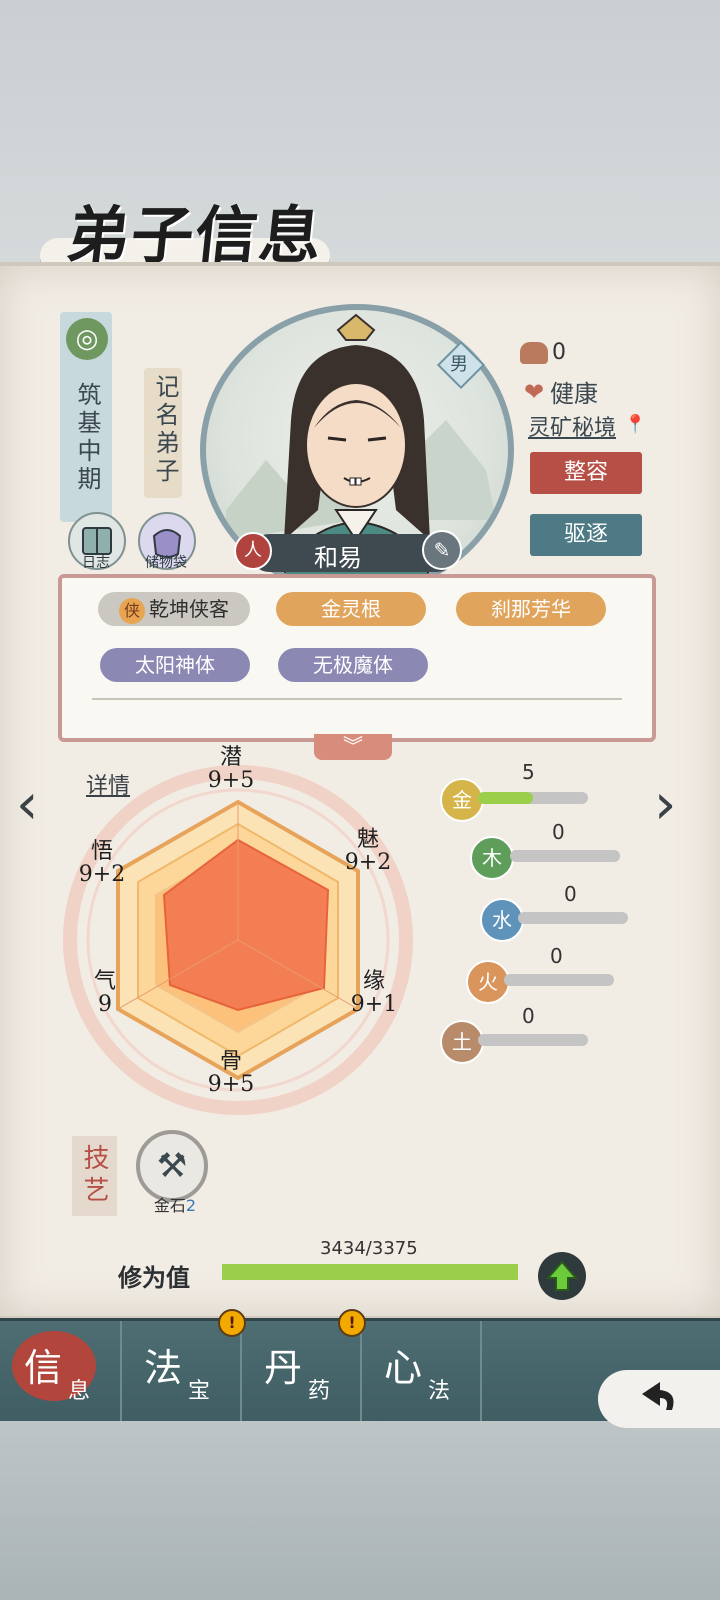 This screenshot has height=1600, width=720. What do you see at coordinates (175, 665) in the screenshot?
I see `trait-tag: 太阳神体` at bounding box center [175, 665].